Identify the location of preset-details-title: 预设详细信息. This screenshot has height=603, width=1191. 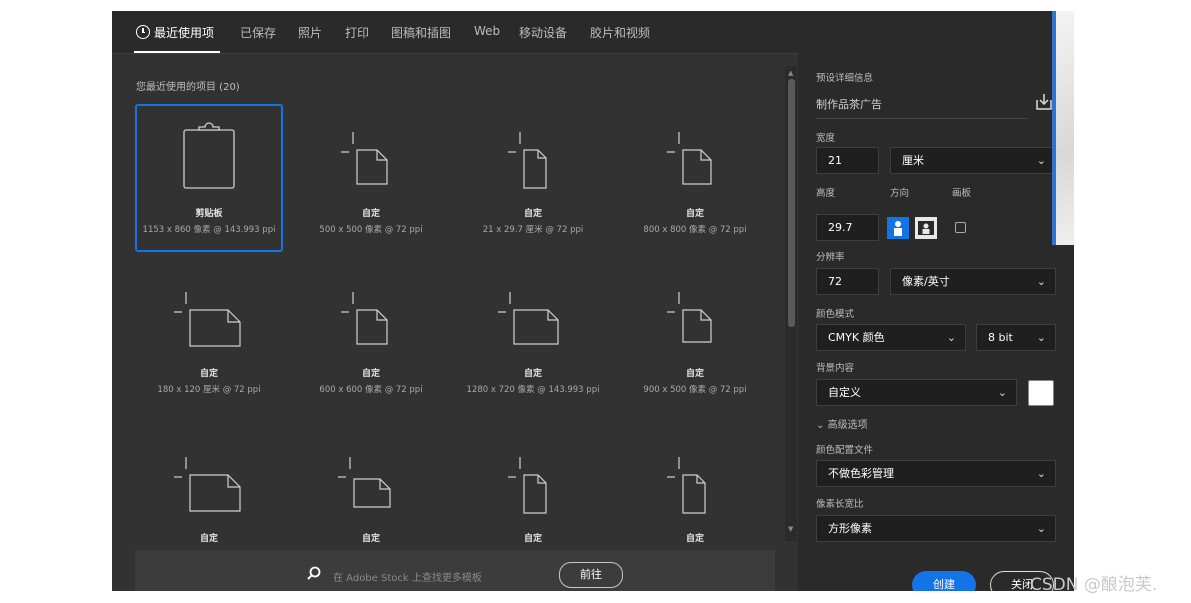
(845, 78).